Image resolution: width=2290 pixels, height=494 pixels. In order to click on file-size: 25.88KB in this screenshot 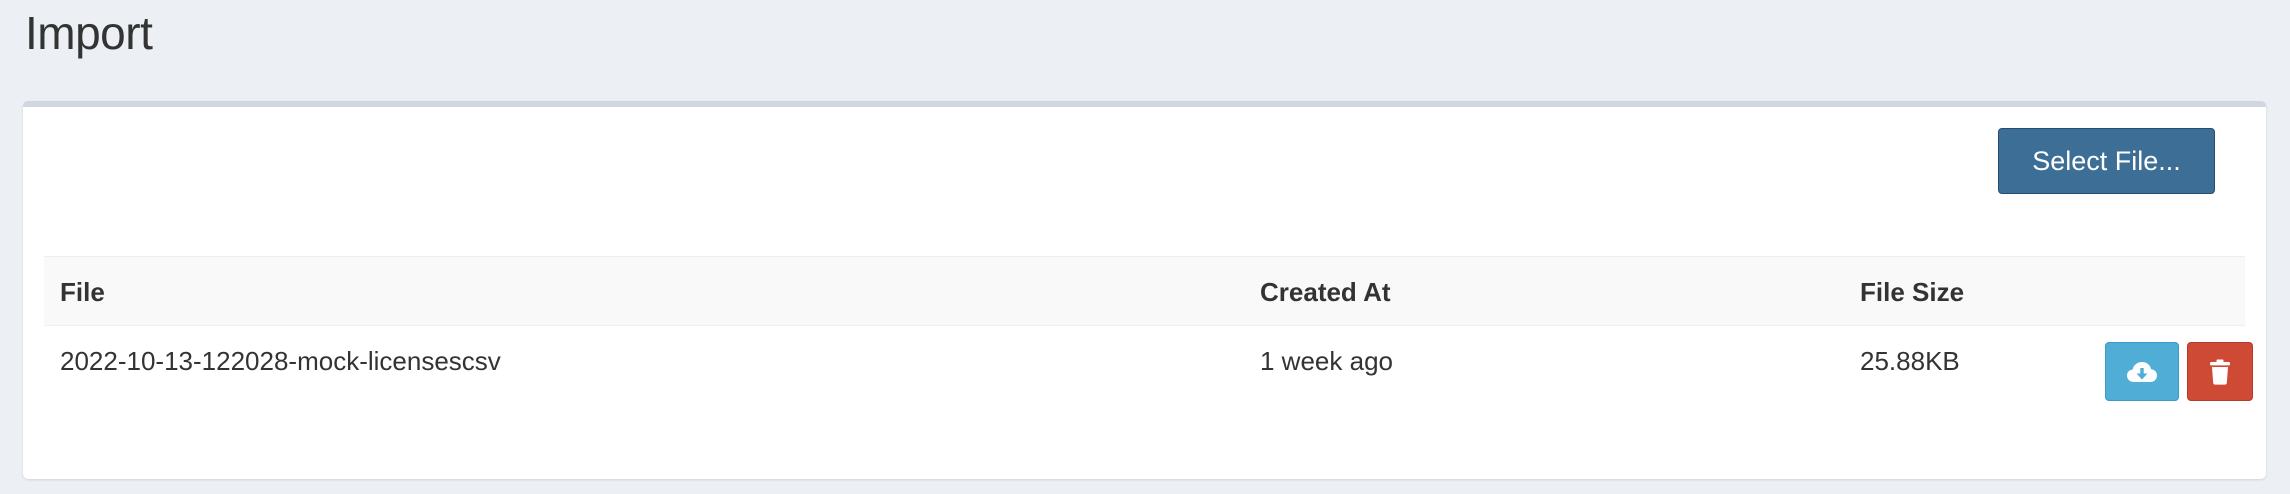, I will do `click(1910, 361)`.